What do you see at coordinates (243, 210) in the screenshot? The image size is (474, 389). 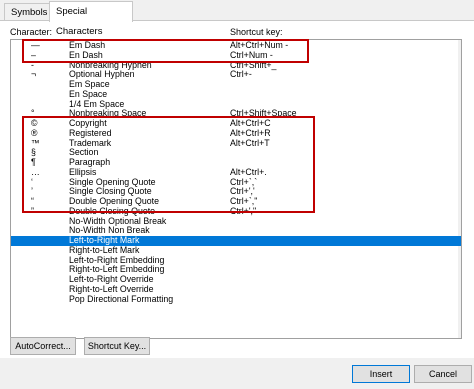 I see `shortcut-key: Ctrl+',"` at bounding box center [243, 210].